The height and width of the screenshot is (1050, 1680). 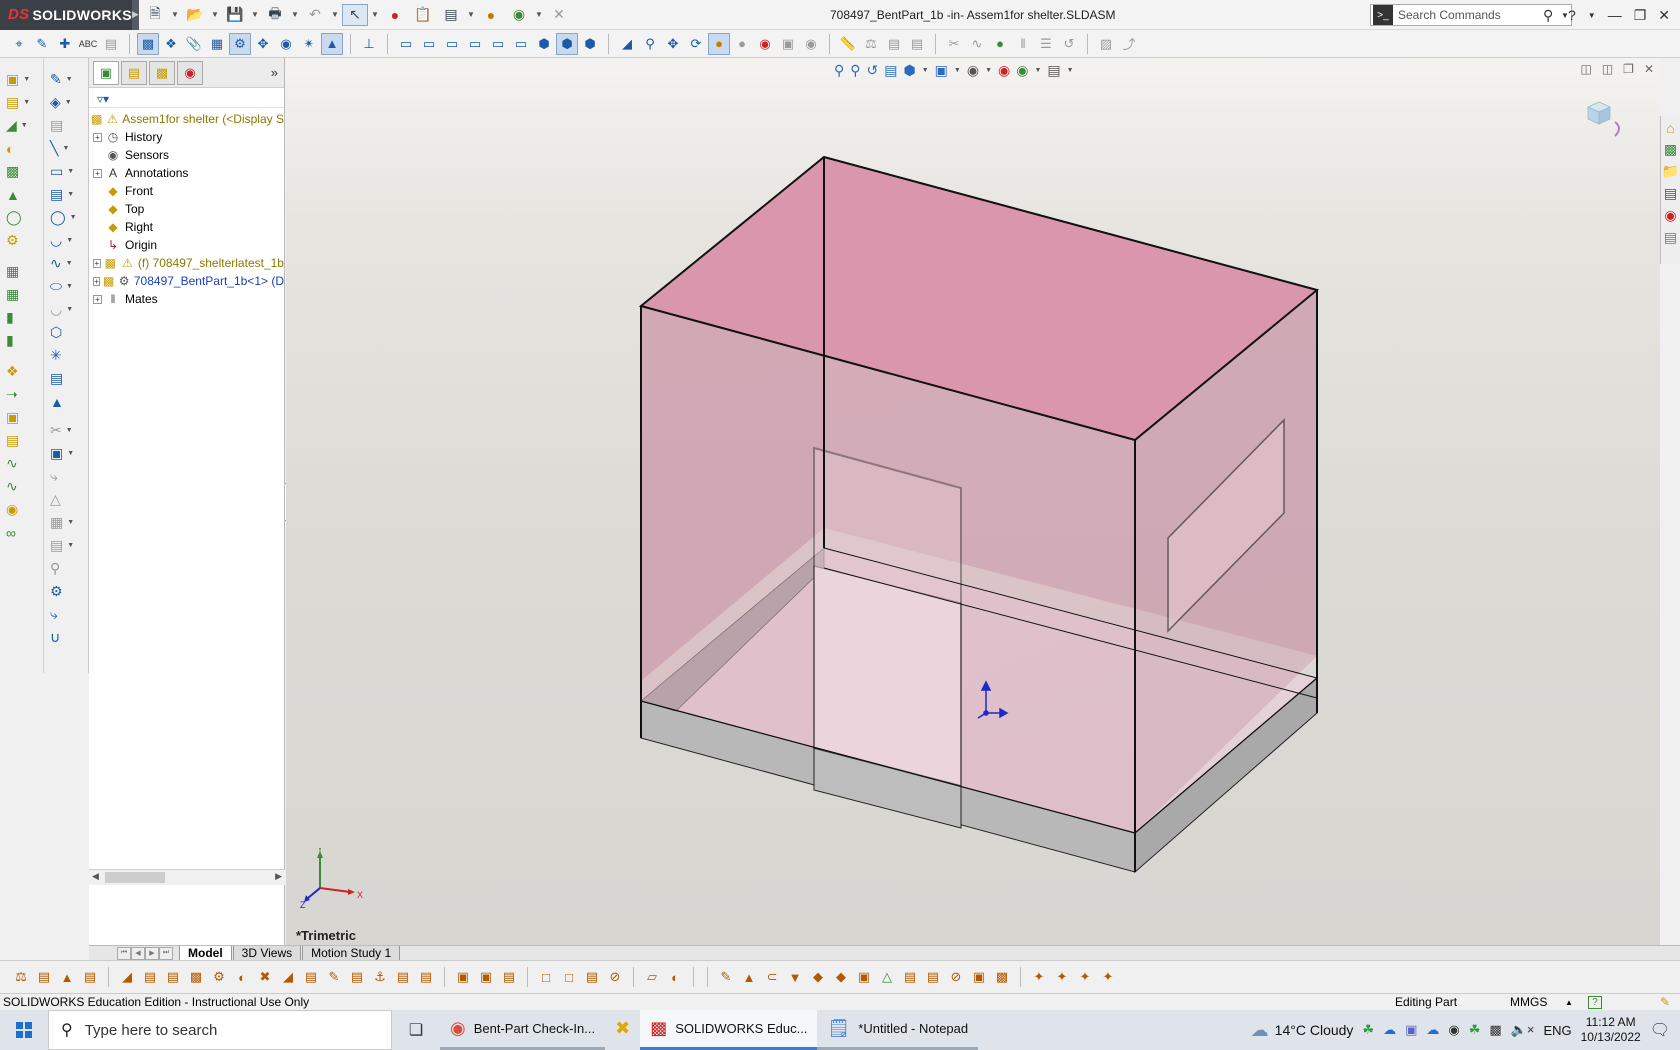 I want to click on decals-icon: ▣, so click(x=788, y=44).